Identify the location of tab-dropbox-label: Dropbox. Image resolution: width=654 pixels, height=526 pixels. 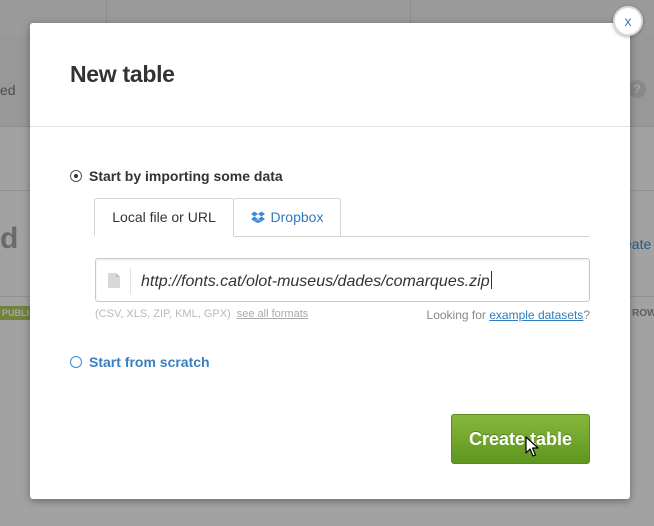
(297, 217).